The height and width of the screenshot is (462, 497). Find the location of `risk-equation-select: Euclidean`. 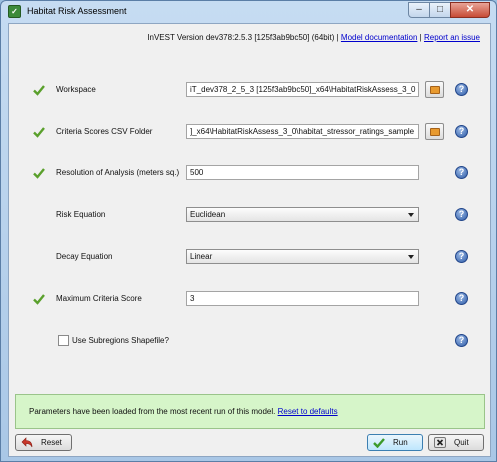

risk-equation-select: Euclidean is located at coordinates (302, 214).